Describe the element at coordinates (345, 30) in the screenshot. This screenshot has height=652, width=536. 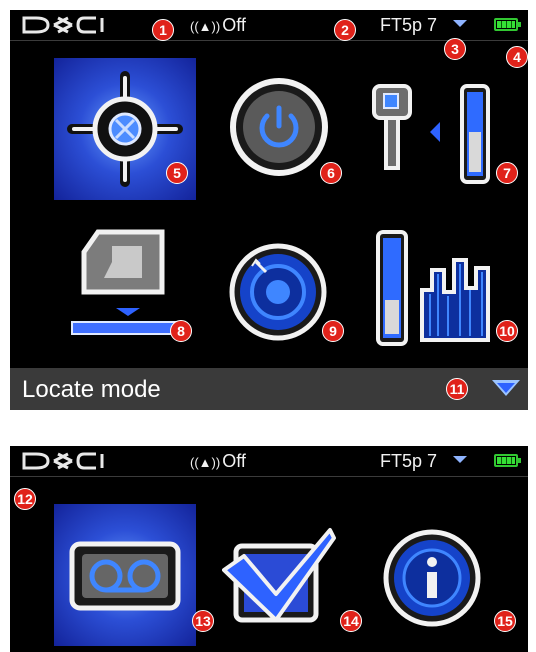
I see `callout-badge: 2` at that location.